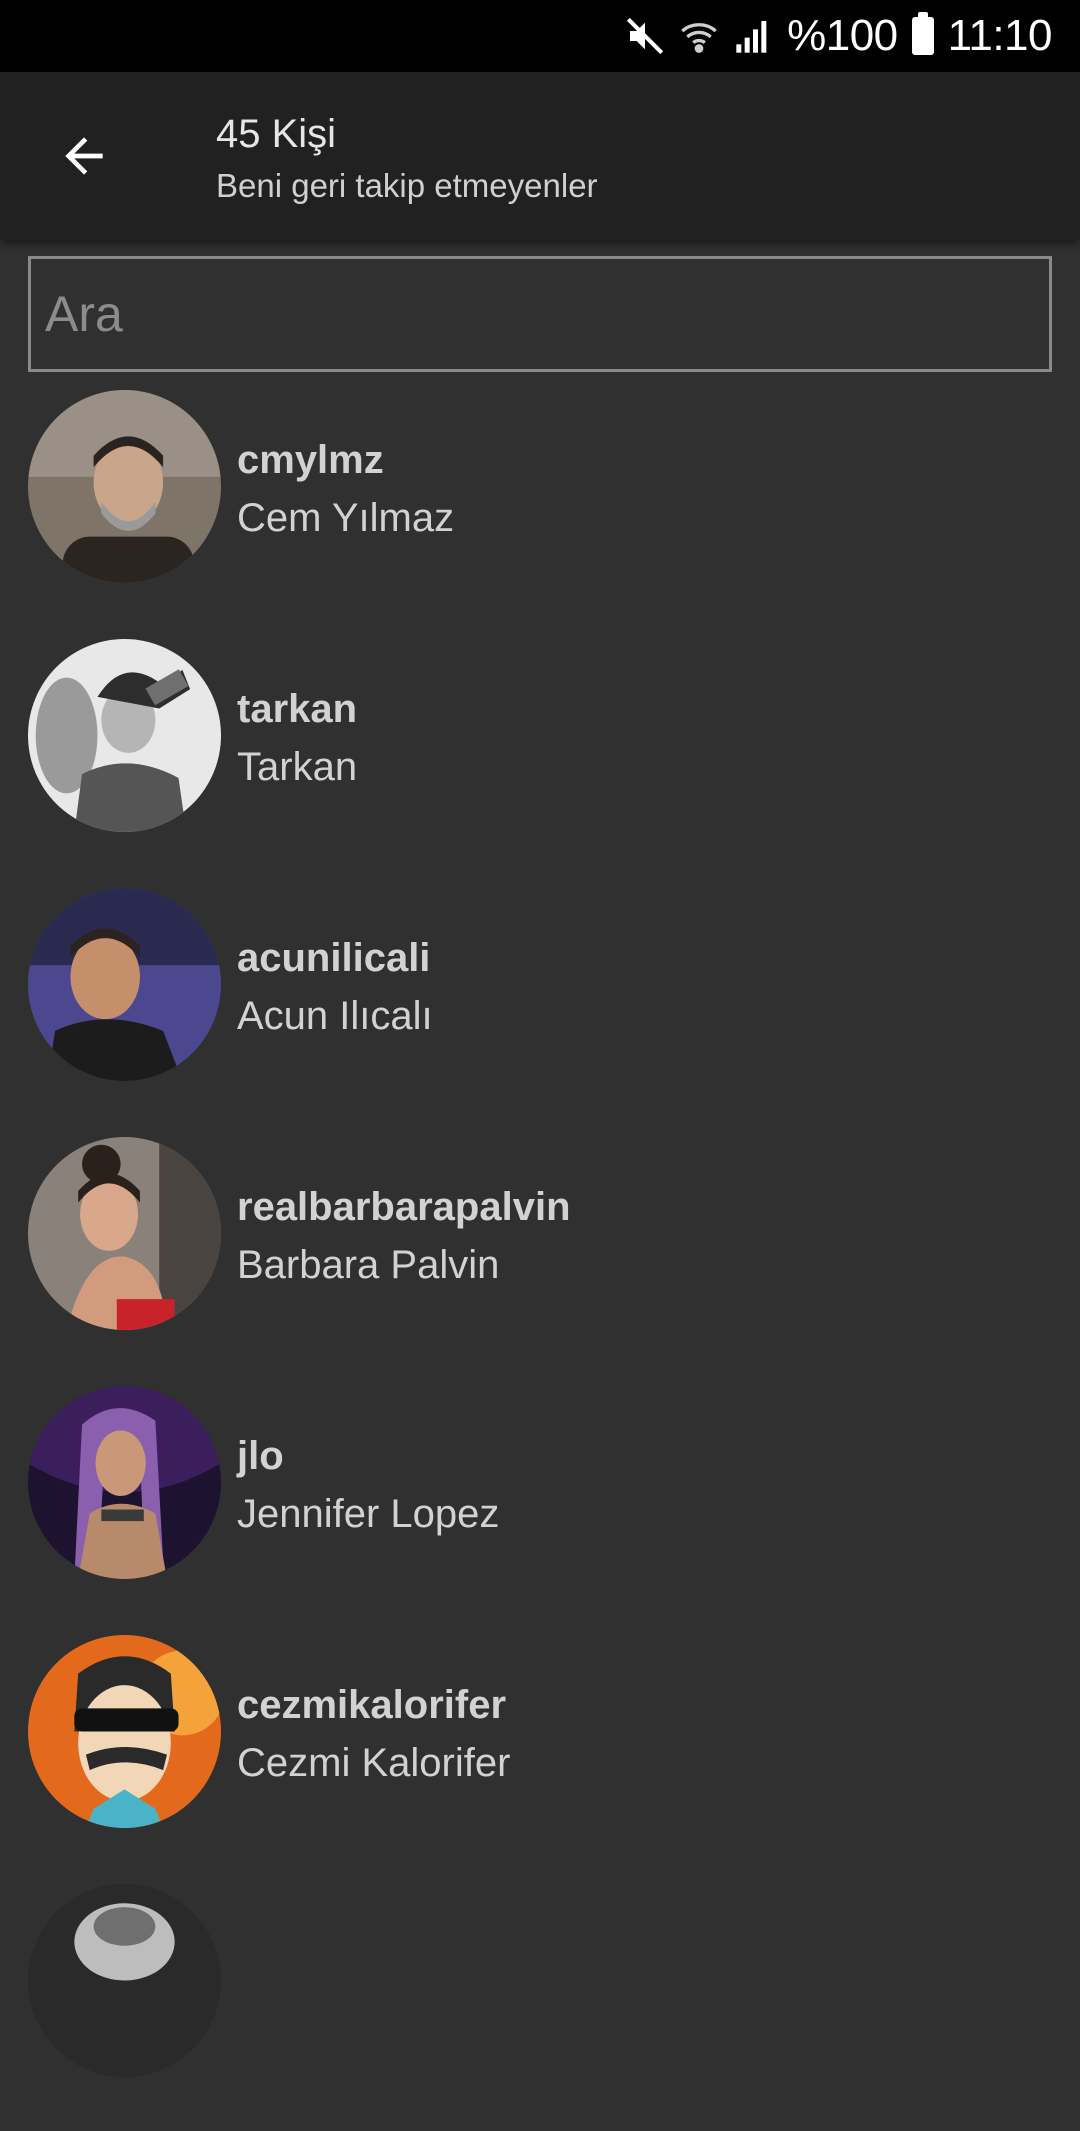 Image resolution: width=1080 pixels, height=2131 pixels. Describe the element at coordinates (404, 1207) in the screenshot. I see `username: realbarbarapalvin` at that location.